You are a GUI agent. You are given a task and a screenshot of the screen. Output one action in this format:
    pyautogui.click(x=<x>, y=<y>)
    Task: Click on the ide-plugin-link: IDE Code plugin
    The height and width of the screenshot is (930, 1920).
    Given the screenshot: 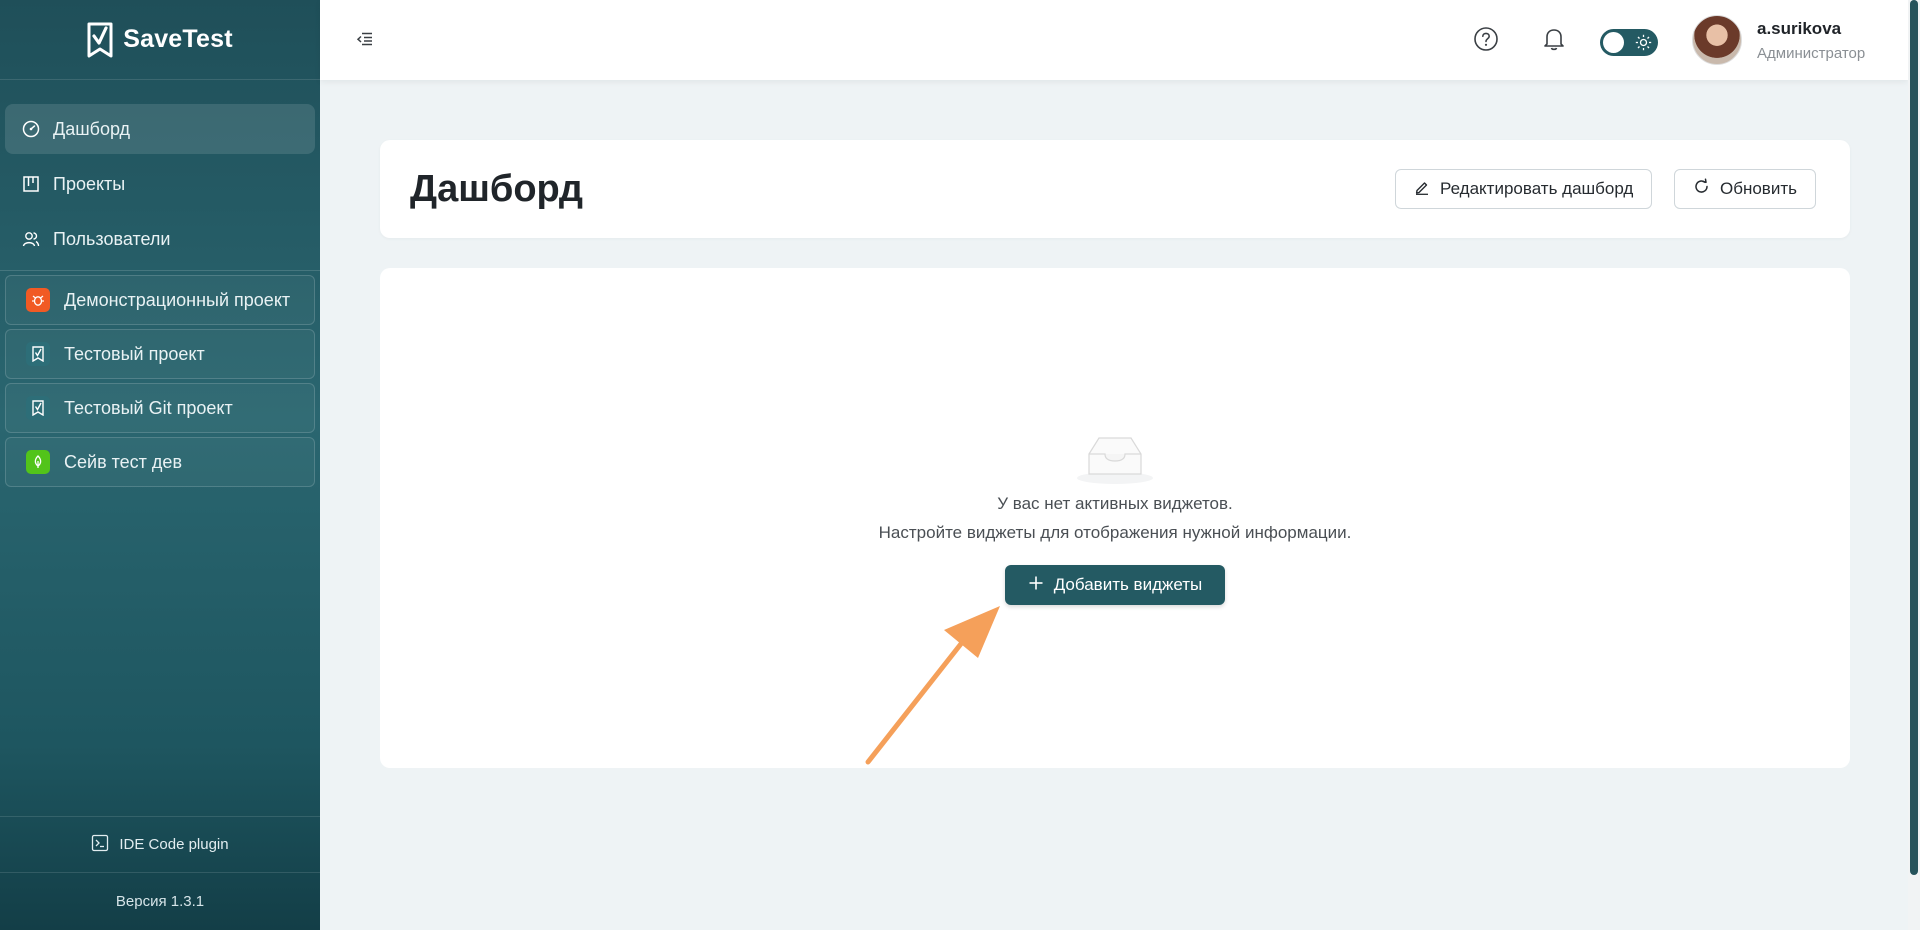 What is the action you would take?
    pyautogui.click(x=160, y=844)
    